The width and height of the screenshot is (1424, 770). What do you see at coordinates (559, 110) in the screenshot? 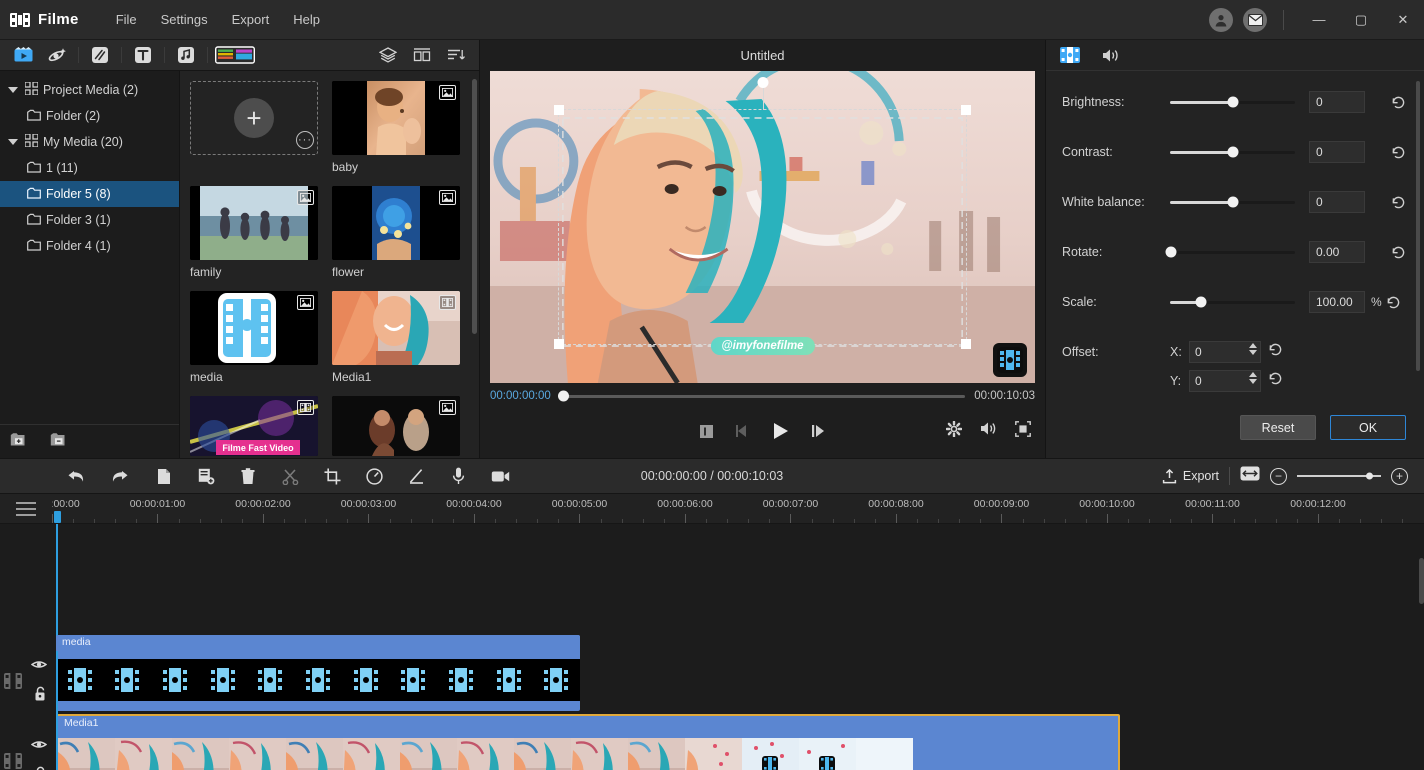
I see `resize-handle-top-left` at bounding box center [559, 110].